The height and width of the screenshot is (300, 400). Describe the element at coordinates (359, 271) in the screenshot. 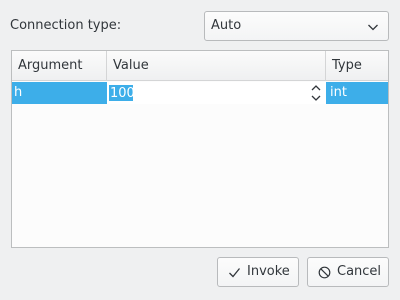

I see `cancel-button-label: Cancel` at that location.